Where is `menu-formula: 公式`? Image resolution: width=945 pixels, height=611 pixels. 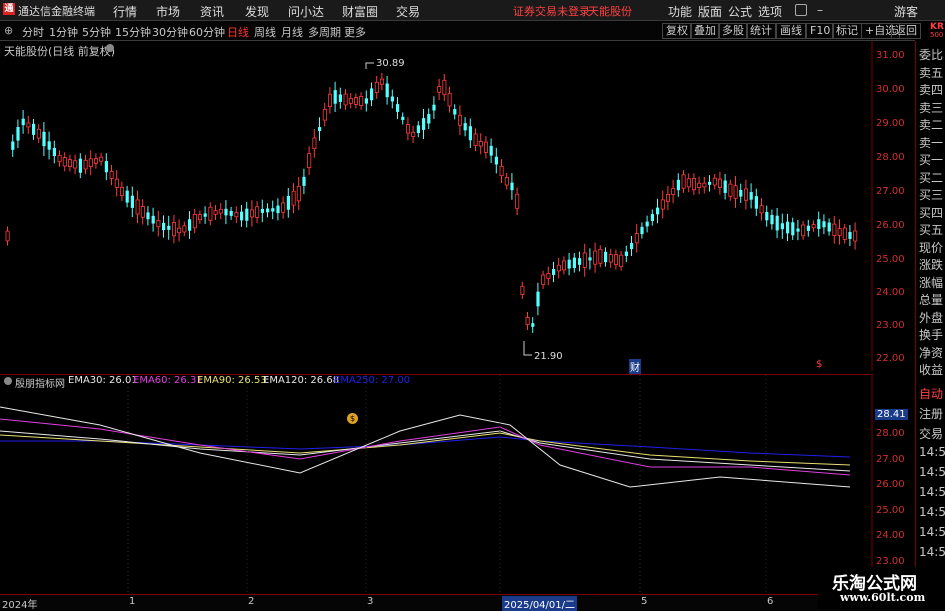
menu-formula: 公式 is located at coordinates (740, 11).